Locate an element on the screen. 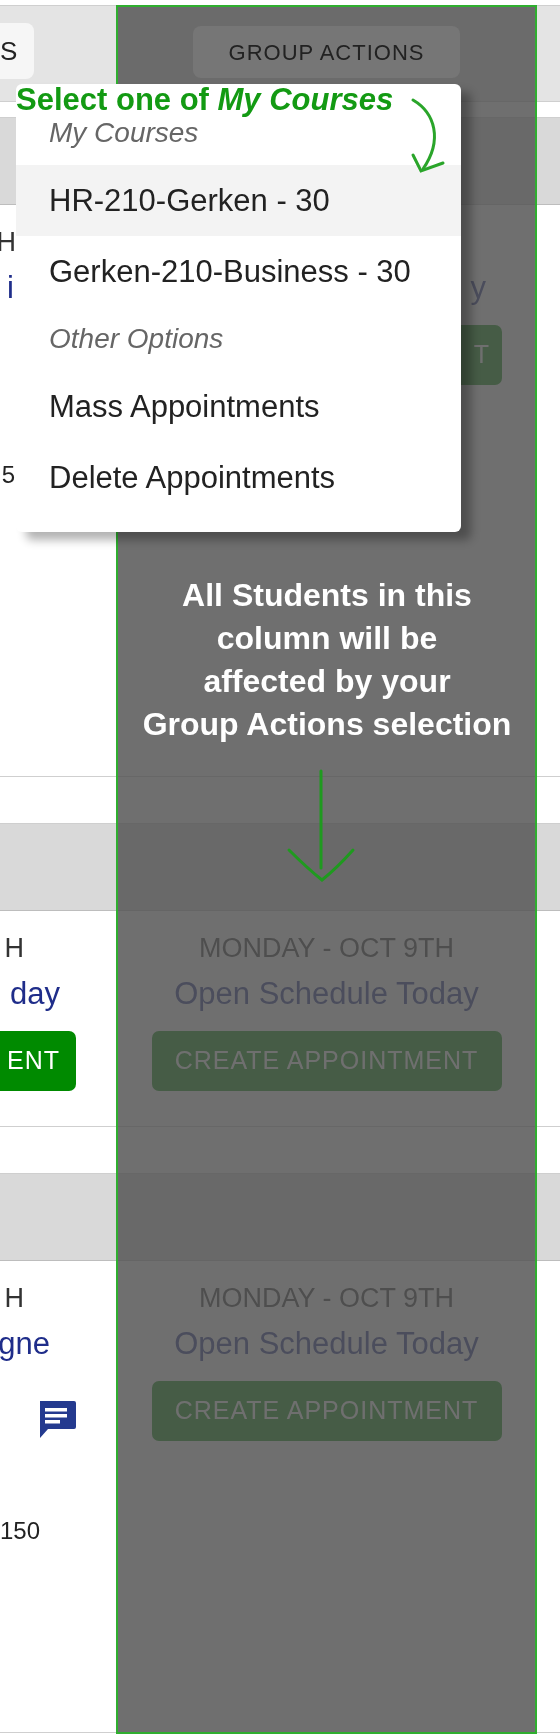 The image size is (560, 1734). menu-group-header: Other Options is located at coordinates (136, 339).